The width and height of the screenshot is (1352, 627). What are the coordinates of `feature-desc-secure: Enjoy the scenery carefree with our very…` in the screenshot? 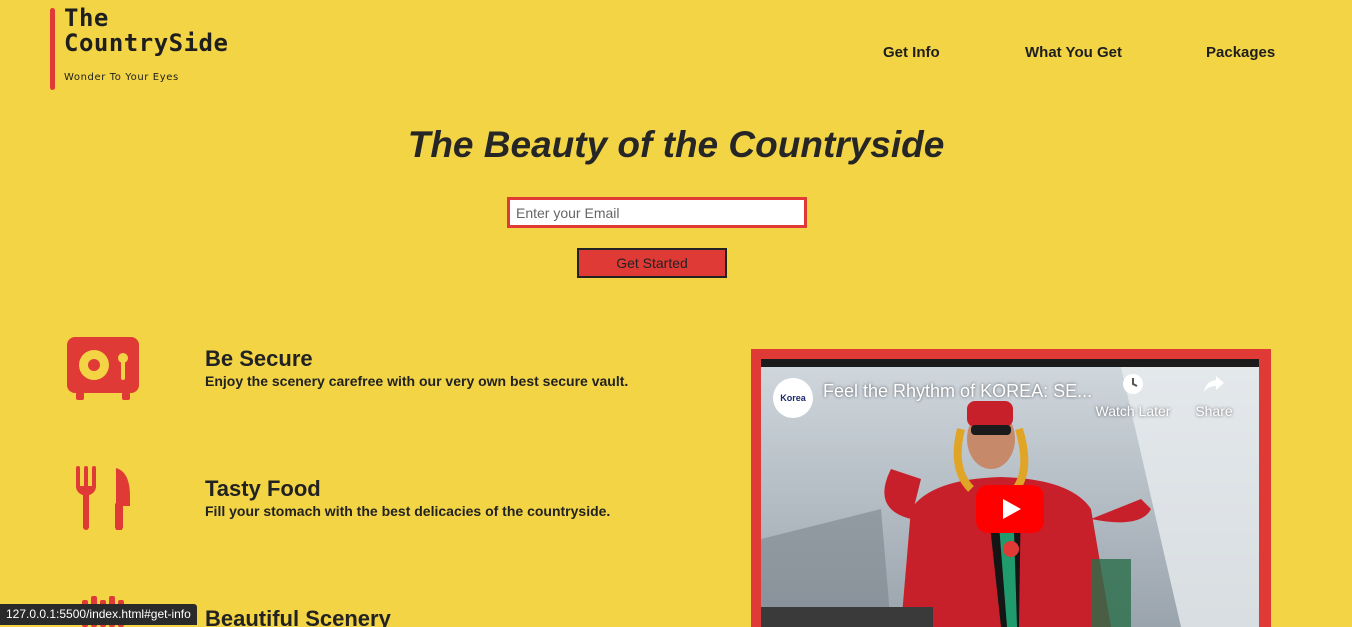 It's located at (417, 381).